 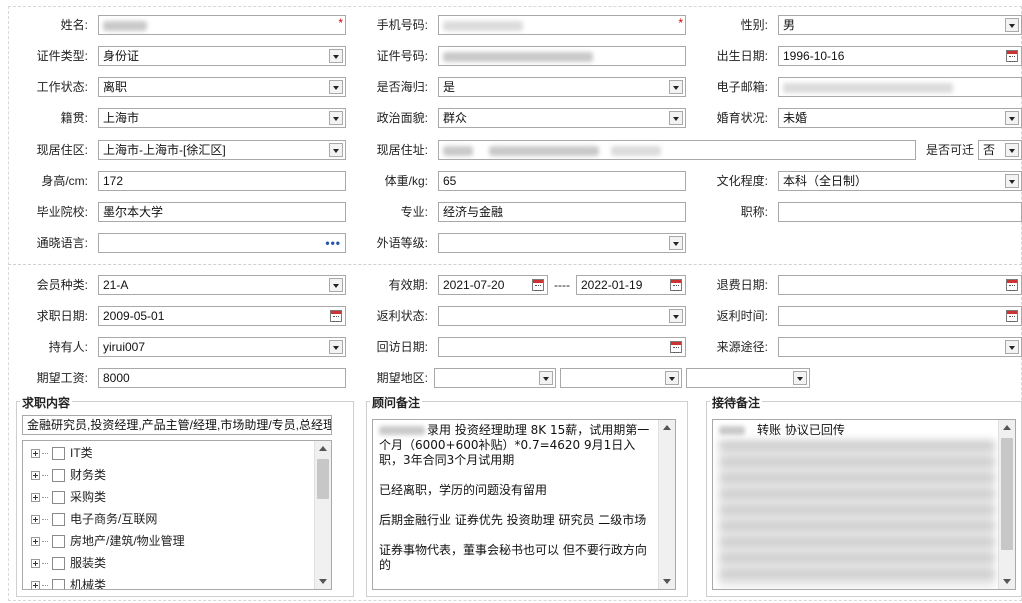 What do you see at coordinates (333, 243) in the screenshot?
I see `more-icon: •••` at bounding box center [333, 243].